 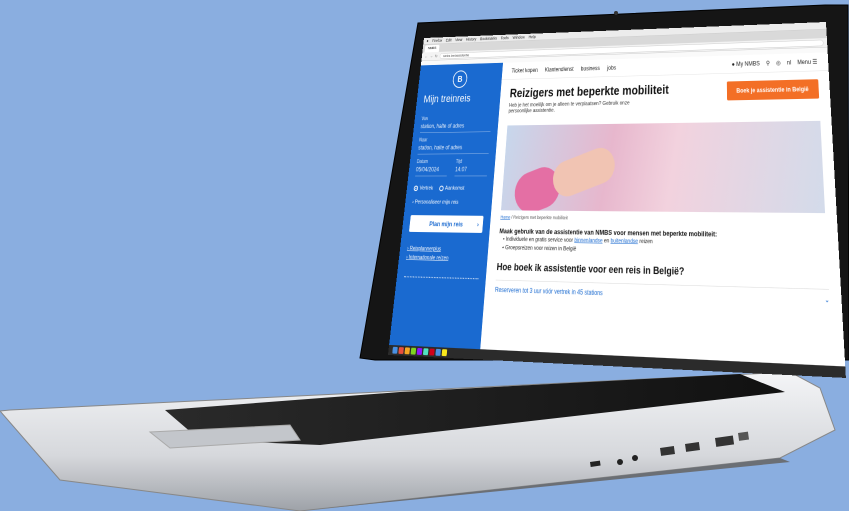 I want to click on from-input: station, halte of adres, so click(x=455, y=126).